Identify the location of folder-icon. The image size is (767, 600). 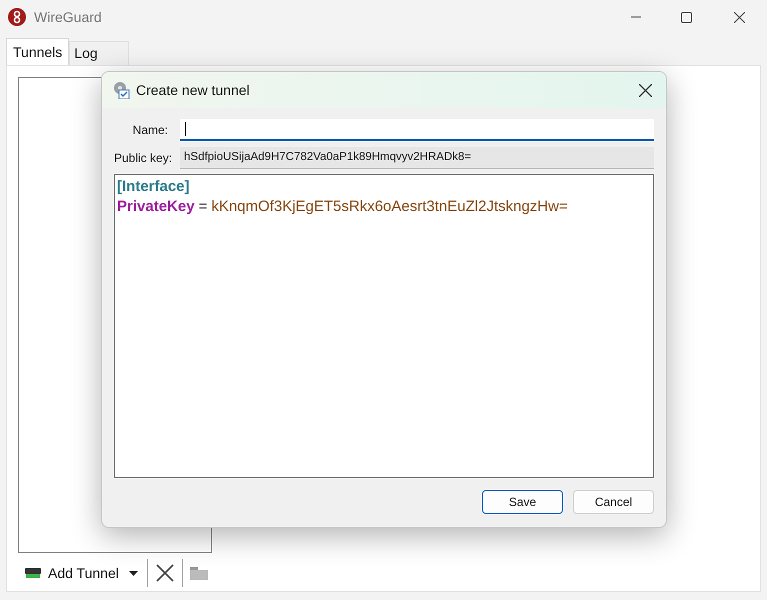
(199, 573).